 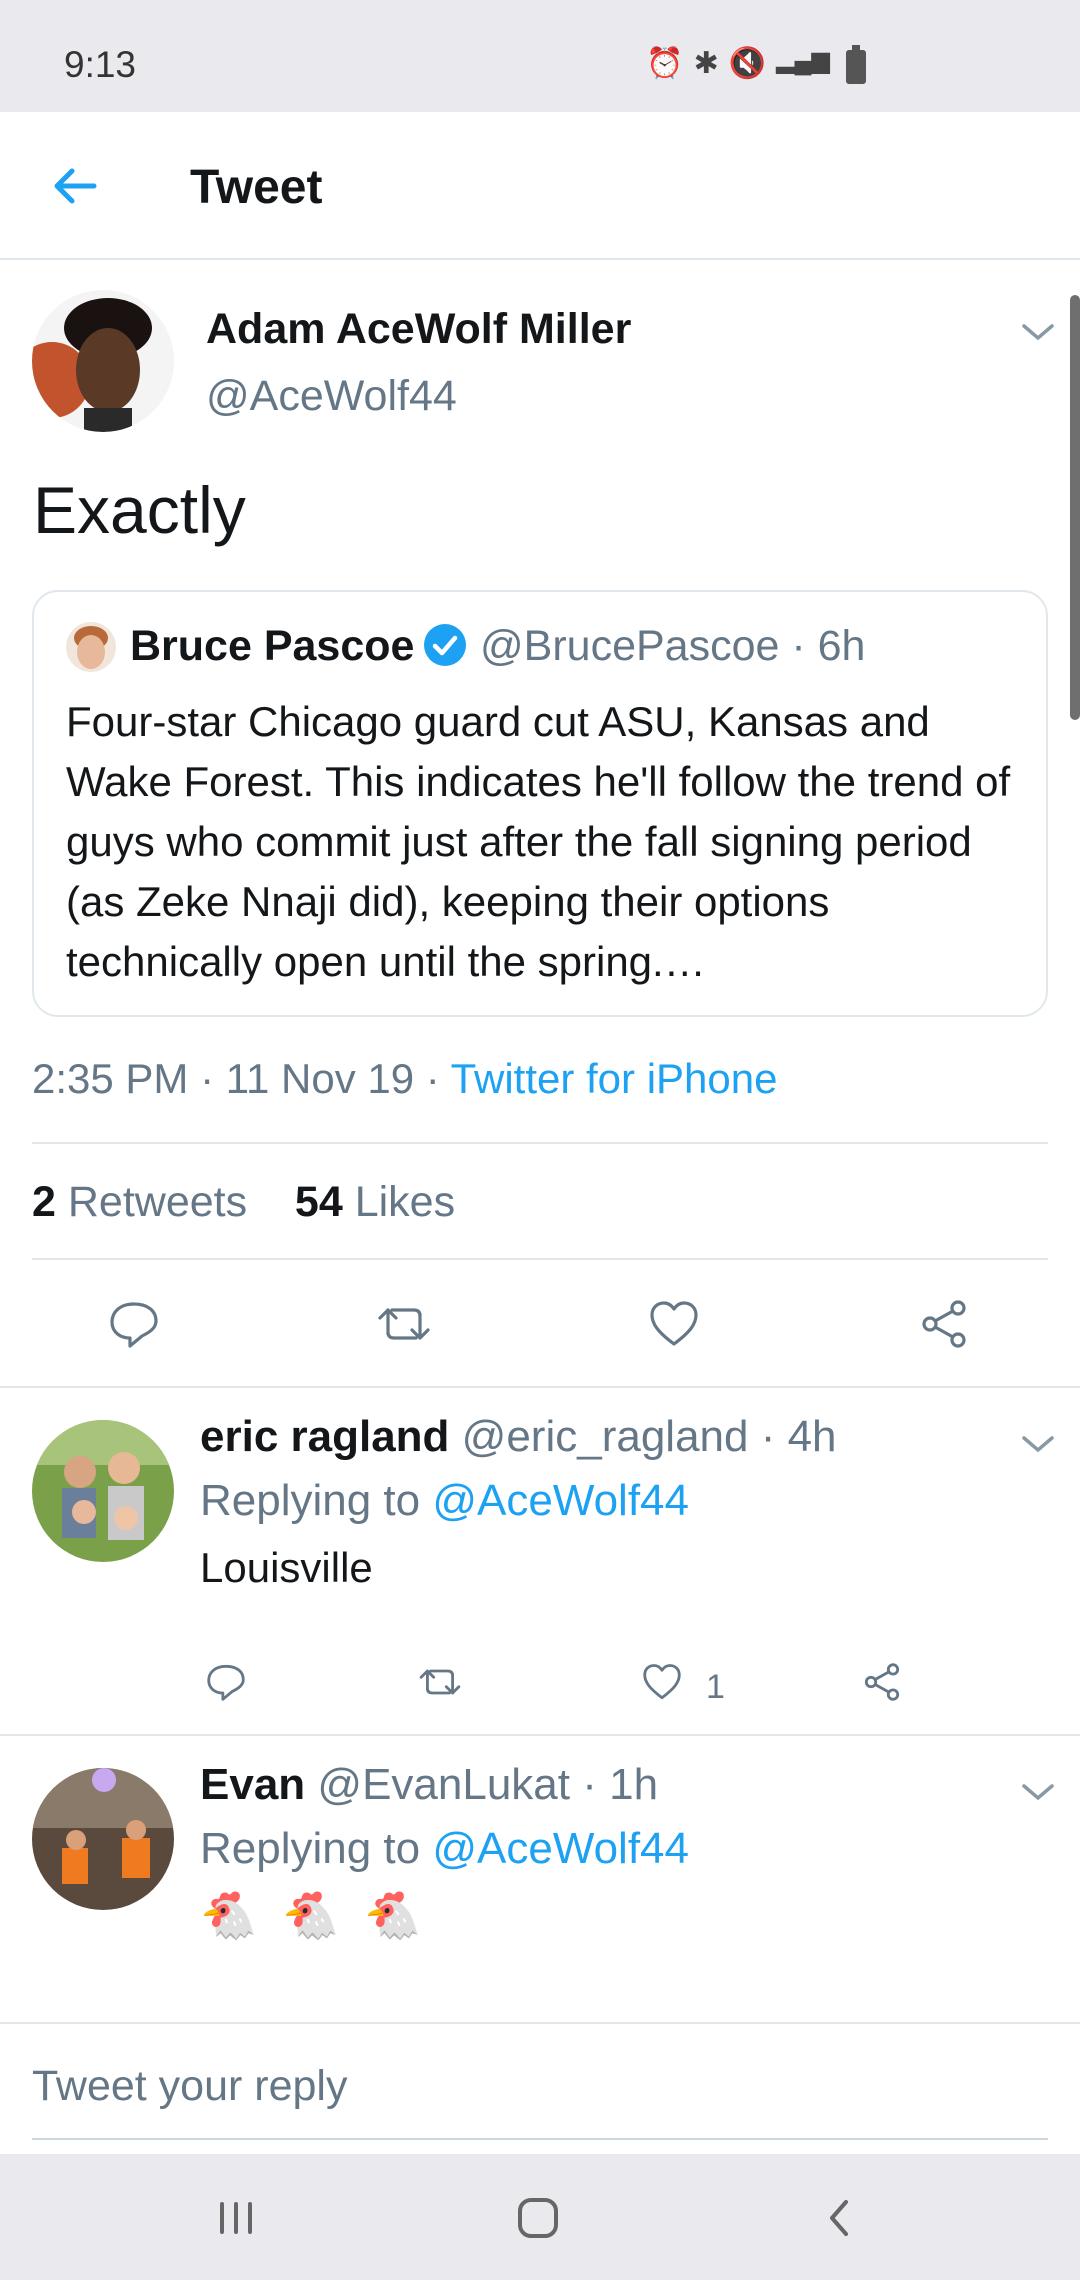 What do you see at coordinates (747, 63) in the screenshot?
I see `mute-icon: 🔇` at bounding box center [747, 63].